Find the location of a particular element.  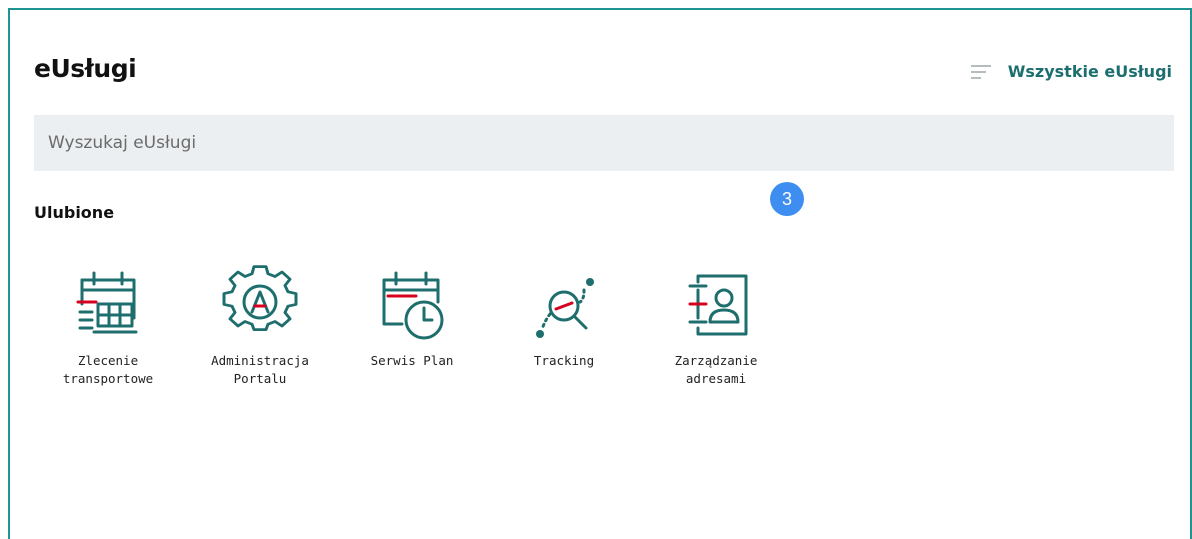

all-services-label: Wszystkie eUsługi is located at coordinates (1089, 71).